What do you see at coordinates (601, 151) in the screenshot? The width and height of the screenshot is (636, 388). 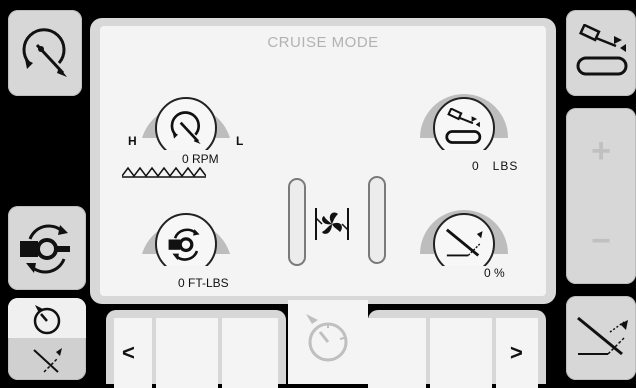 I see `increase-button: +` at bounding box center [601, 151].